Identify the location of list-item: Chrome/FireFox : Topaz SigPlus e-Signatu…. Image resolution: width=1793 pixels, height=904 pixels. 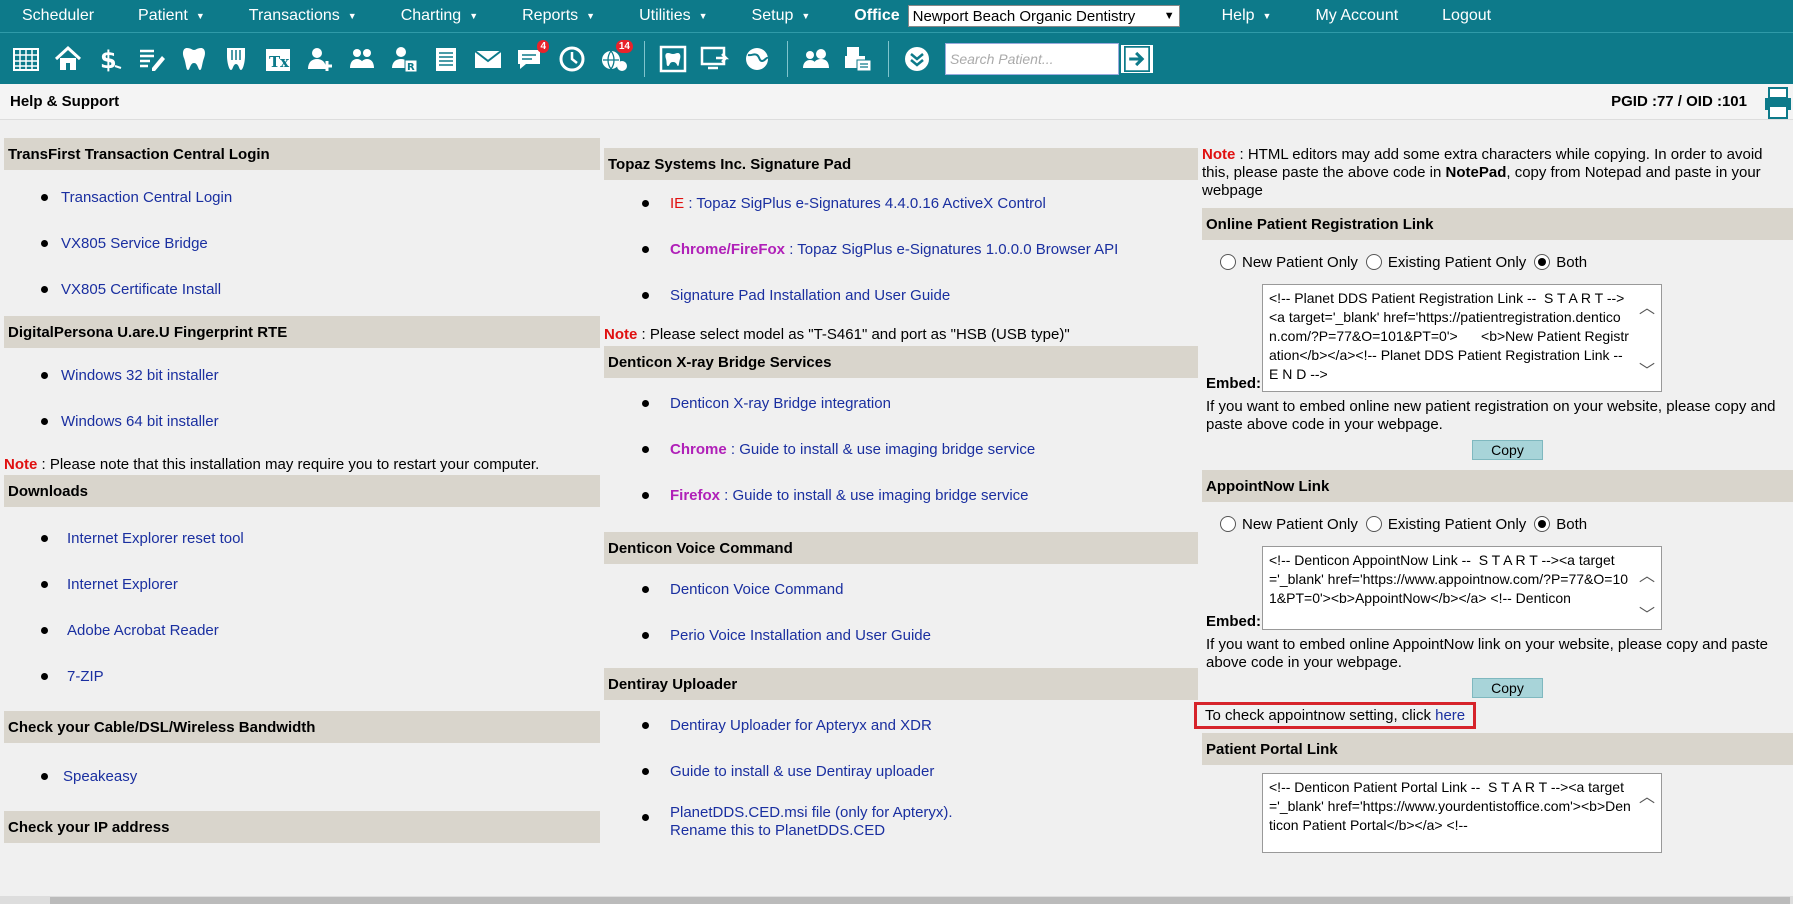
(901, 249).